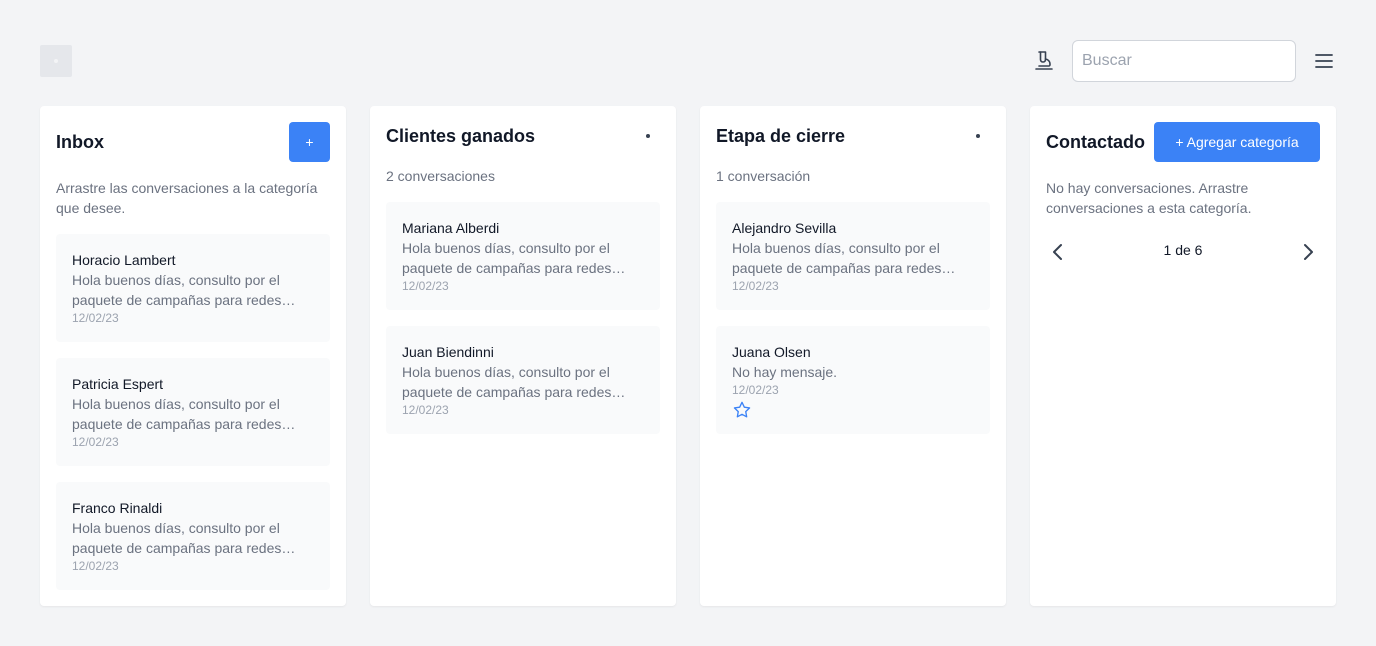 This screenshot has width=1376, height=646. I want to click on contact-name: Alejandro Sevilla, so click(784, 228).